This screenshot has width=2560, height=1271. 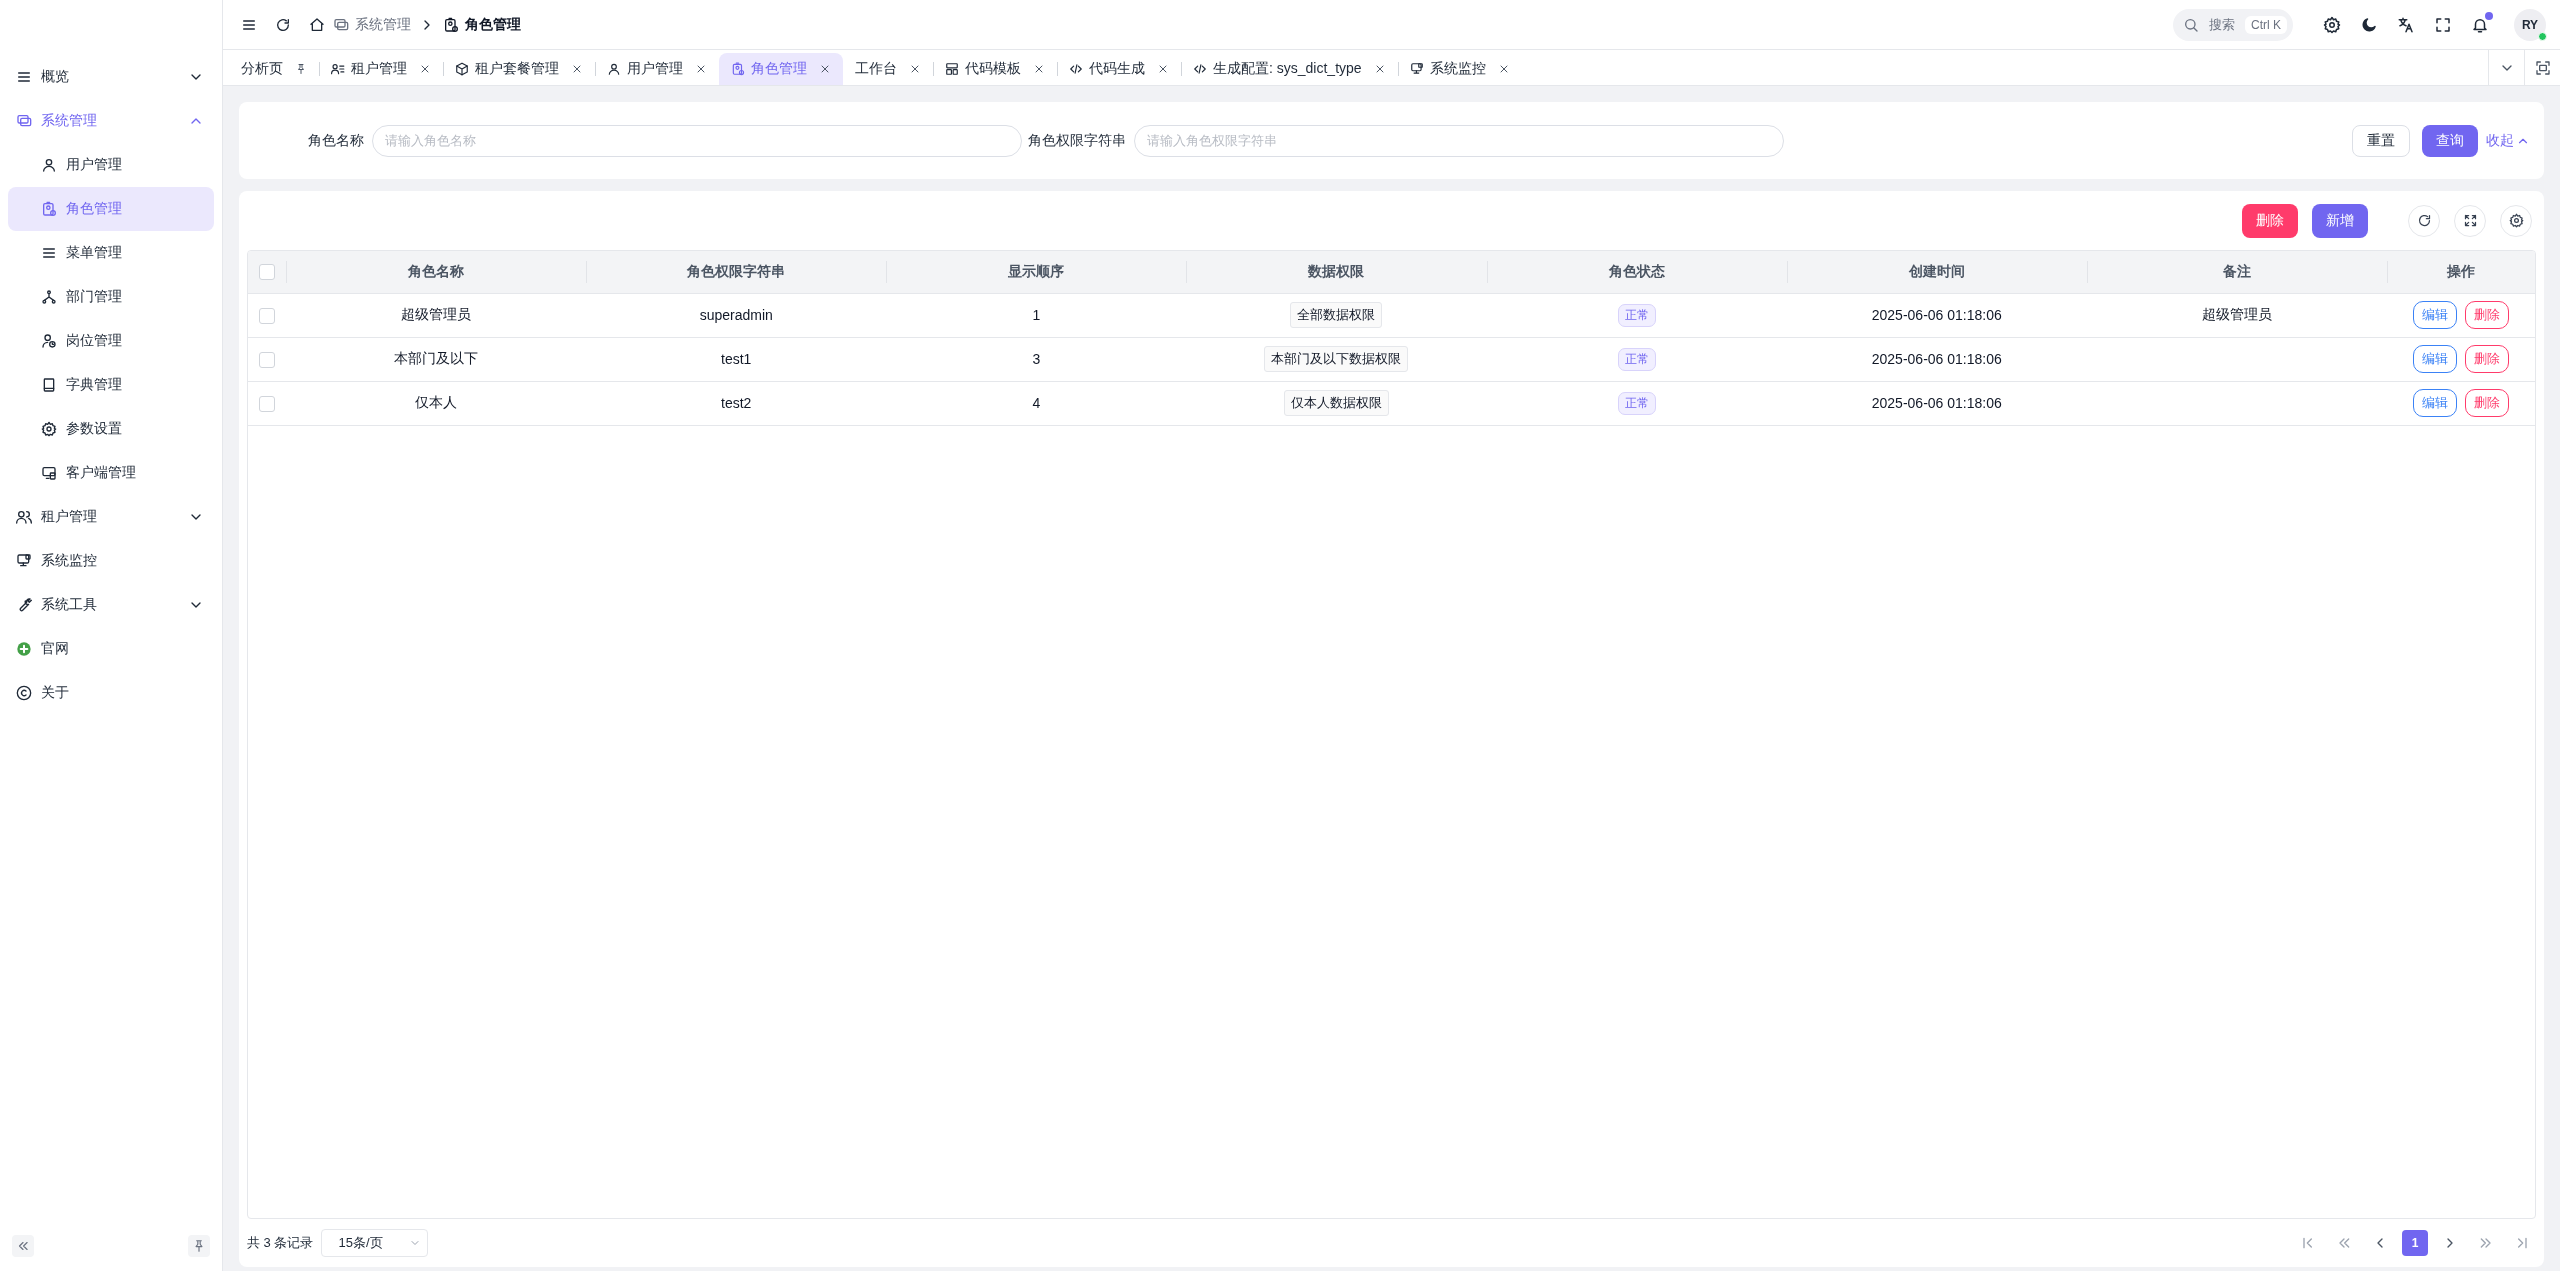 What do you see at coordinates (436, 272) in the screenshot?
I see `column-header: 角色名称` at bounding box center [436, 272].